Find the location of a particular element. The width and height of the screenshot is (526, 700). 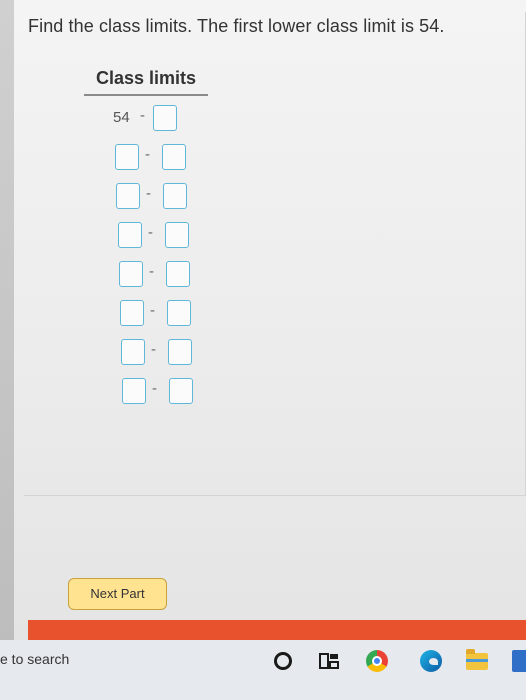

page-footer-band is located at coordinates (277, 630).